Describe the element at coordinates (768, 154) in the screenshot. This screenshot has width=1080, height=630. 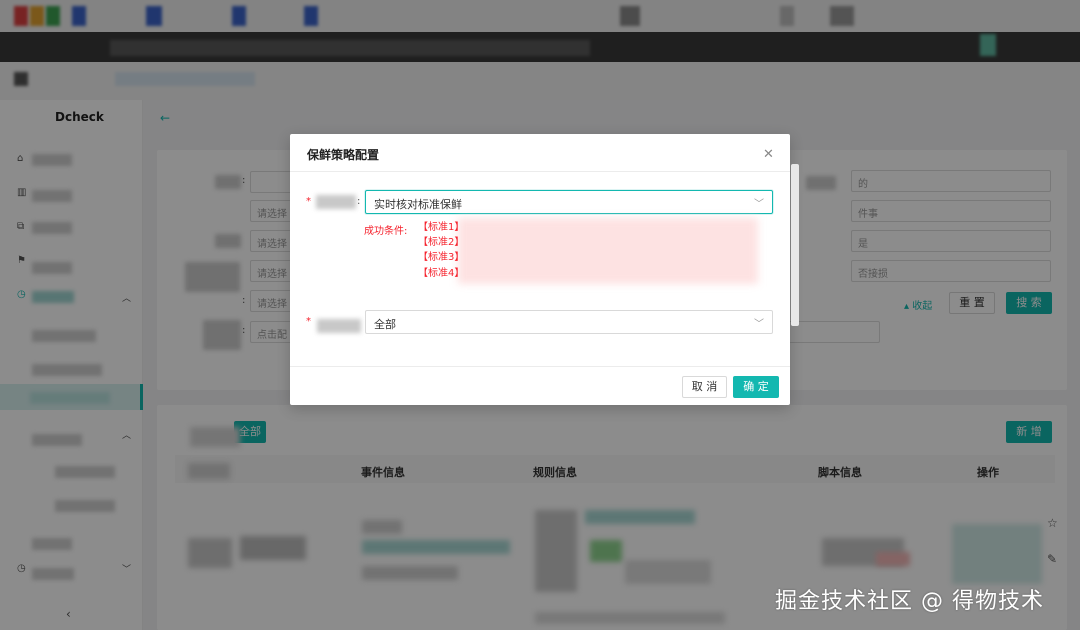
I see `close-icon: ✕` at that location.